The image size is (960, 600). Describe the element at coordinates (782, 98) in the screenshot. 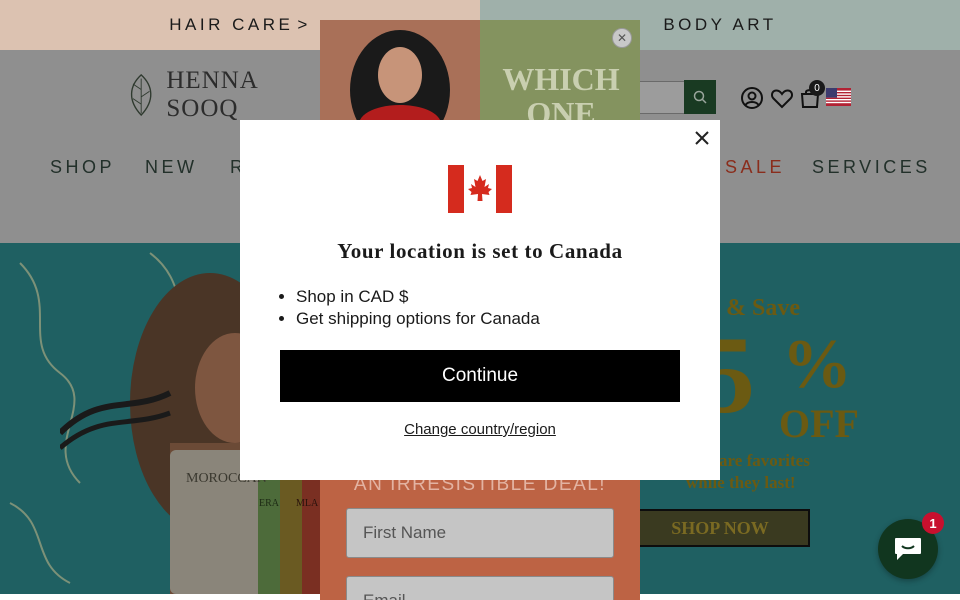

I see `heart-icon` at that location.